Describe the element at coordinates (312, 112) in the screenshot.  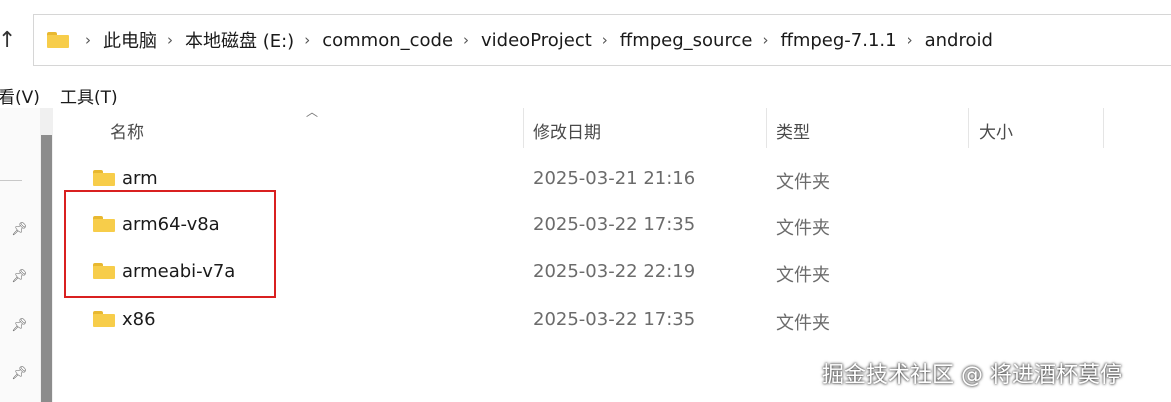
I see `sort-up-icon: ︿` at that location.